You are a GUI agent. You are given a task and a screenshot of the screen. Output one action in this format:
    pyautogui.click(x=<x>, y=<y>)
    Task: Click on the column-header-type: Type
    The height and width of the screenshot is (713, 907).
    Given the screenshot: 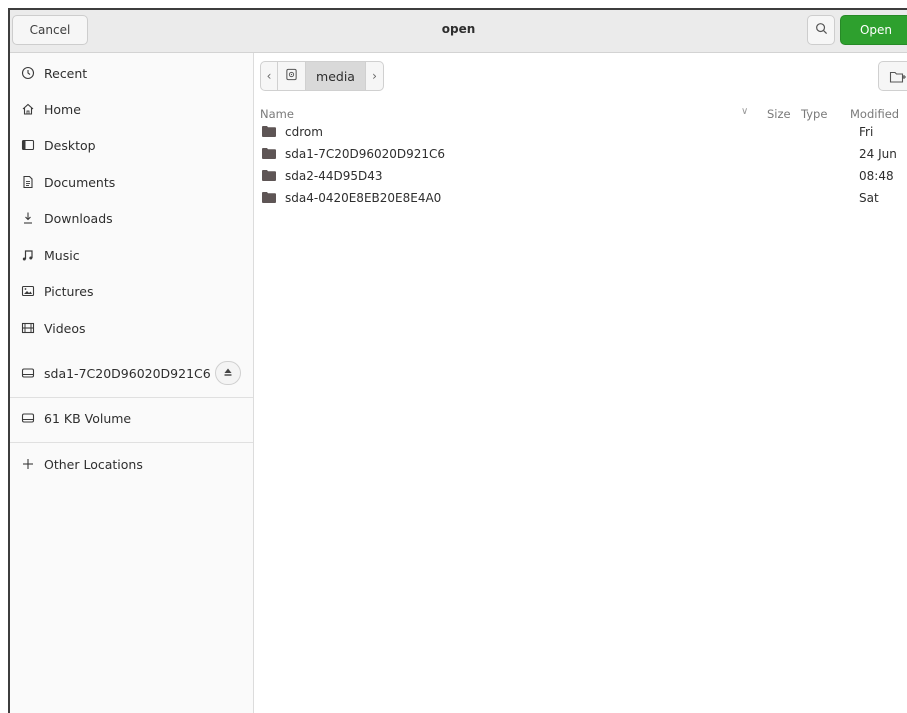 What is the action you would take?
    pyautogui.click(x=814, y=114)
    